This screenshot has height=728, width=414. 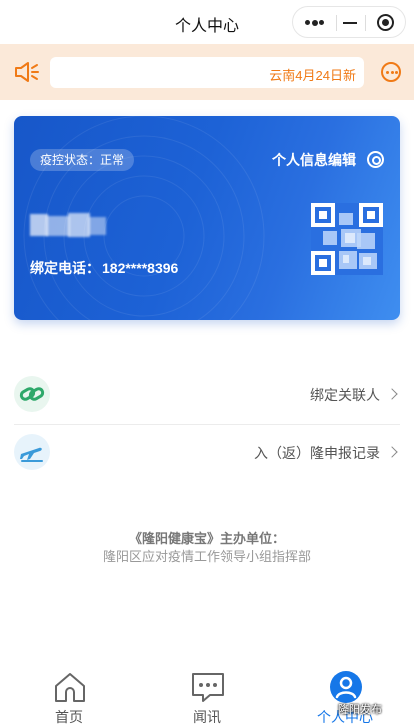 I want to click on minimize-icon, so click(x=350, y=23).